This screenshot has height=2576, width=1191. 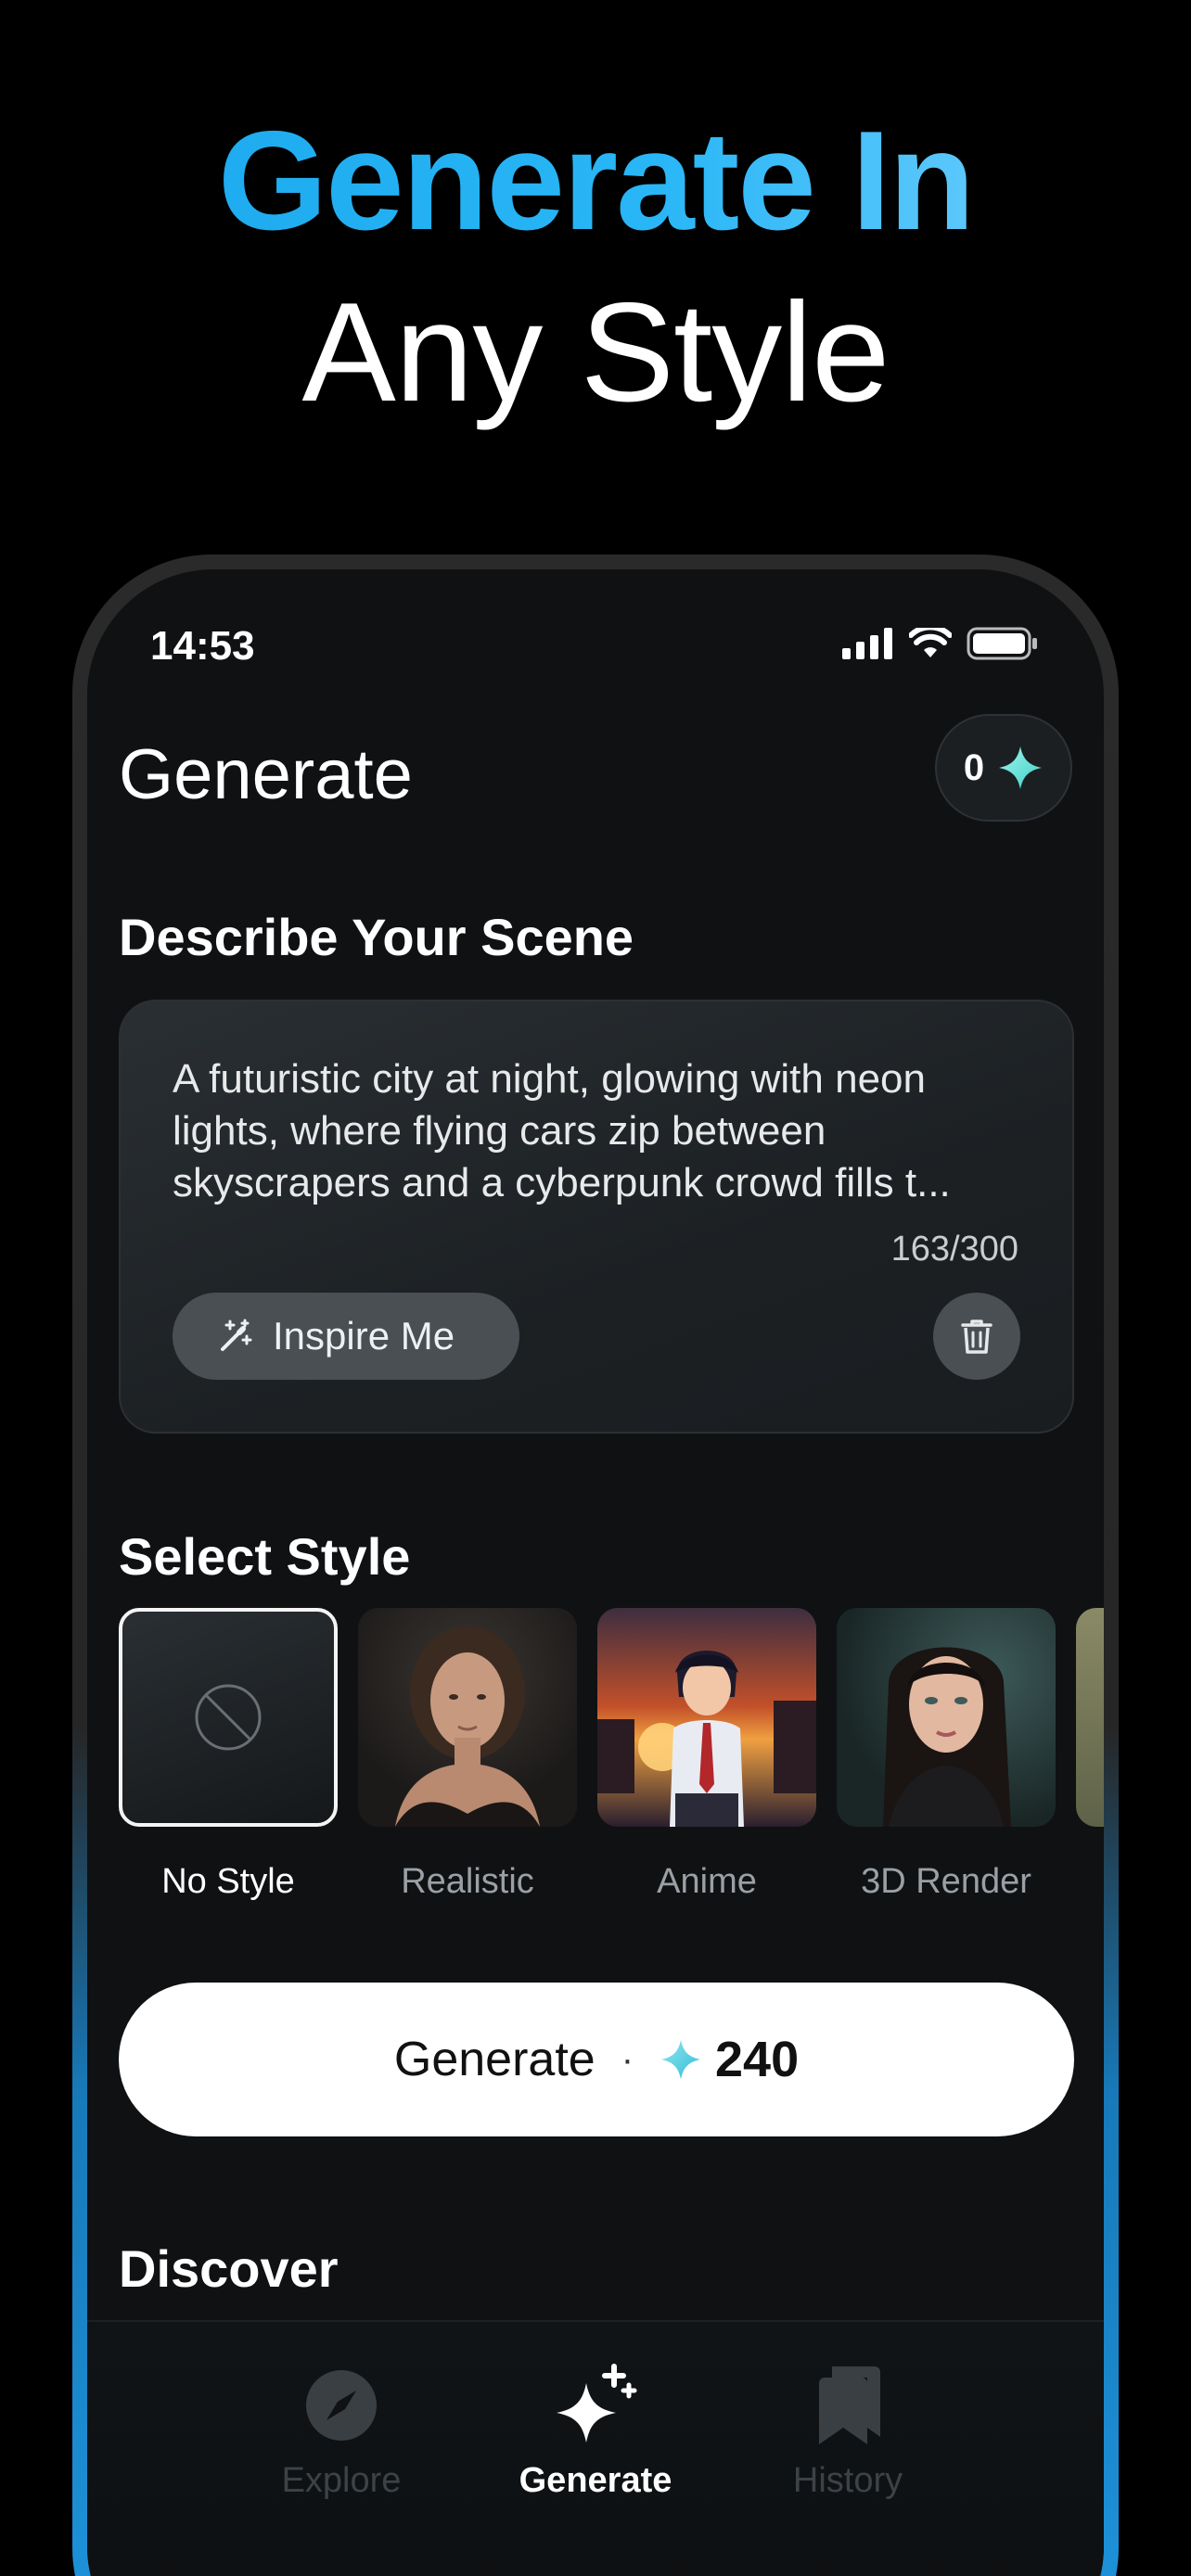 I want to click on style-option-realistic: Realistic, so click(x=467, y=1755).